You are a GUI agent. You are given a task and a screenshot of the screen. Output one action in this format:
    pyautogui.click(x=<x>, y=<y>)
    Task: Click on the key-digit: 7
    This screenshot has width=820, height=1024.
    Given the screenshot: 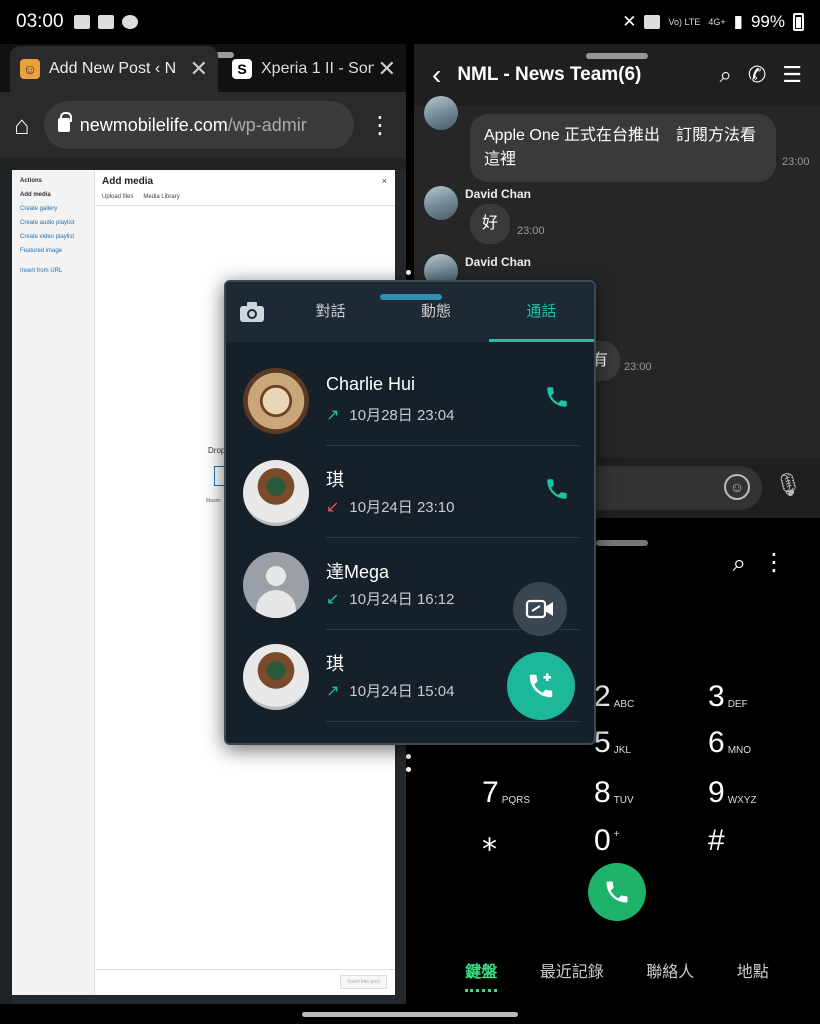 What is the action you would take?
    pyautogui.click(x=490, y=792)
    